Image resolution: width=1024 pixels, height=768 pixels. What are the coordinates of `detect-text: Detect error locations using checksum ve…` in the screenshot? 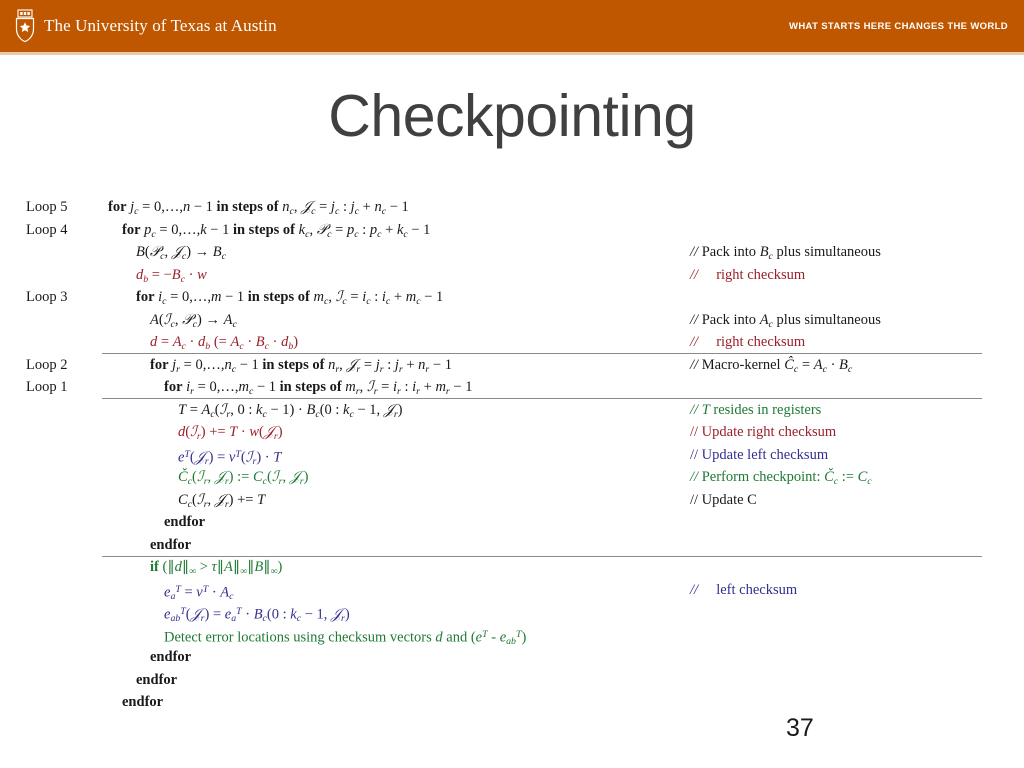 It's located at (298, 636).